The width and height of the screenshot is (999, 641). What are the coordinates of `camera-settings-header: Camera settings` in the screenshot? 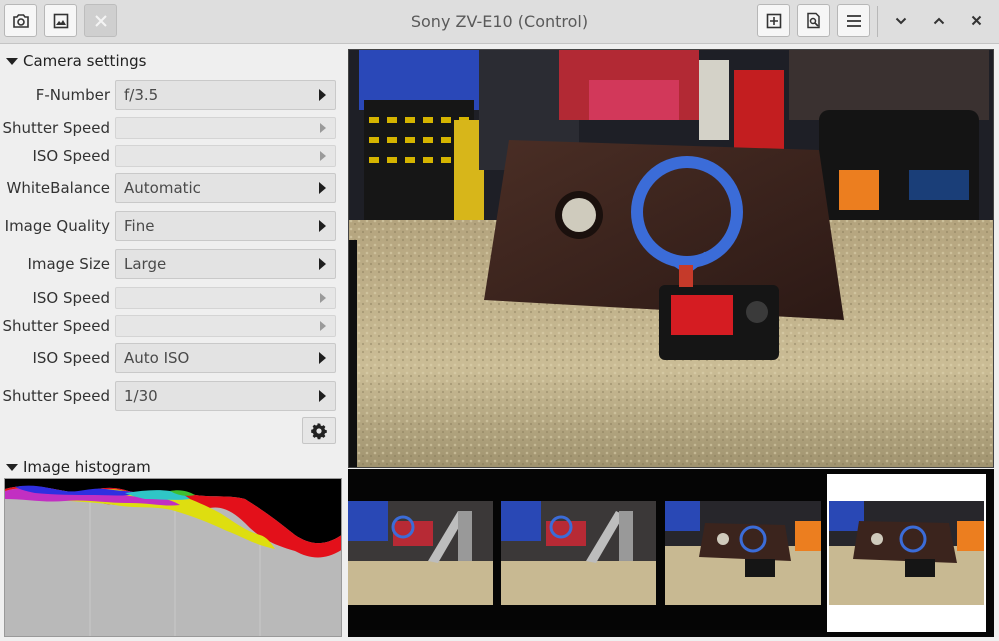 It's located at (76, 61).